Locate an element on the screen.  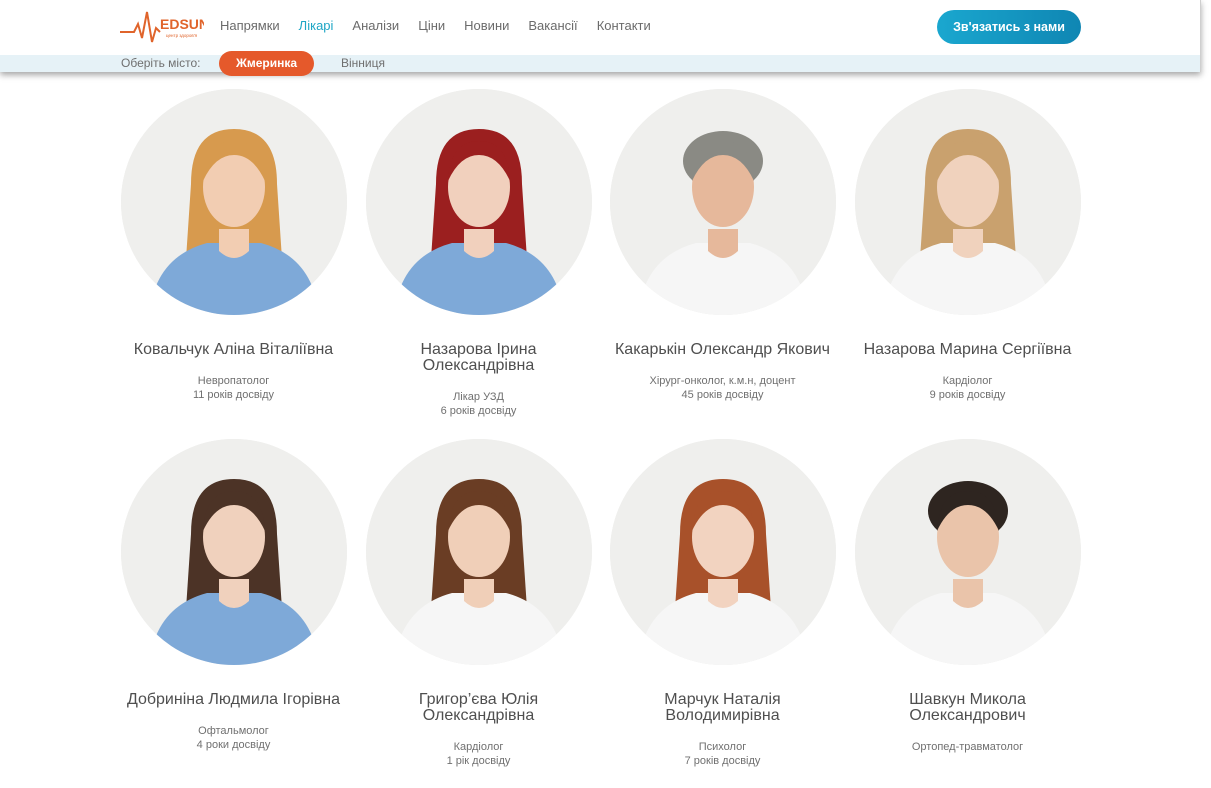
city-selector-label: Оберіть місто: is located at coordinates (161, 63).